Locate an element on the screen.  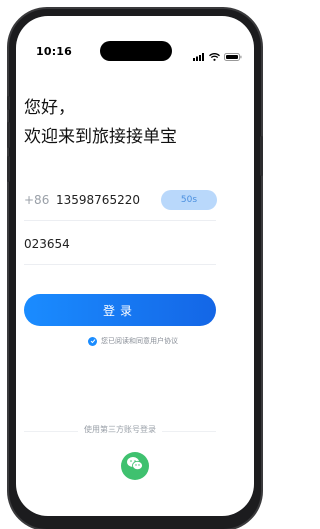
signal-icon is located at coordinates (199, 55).